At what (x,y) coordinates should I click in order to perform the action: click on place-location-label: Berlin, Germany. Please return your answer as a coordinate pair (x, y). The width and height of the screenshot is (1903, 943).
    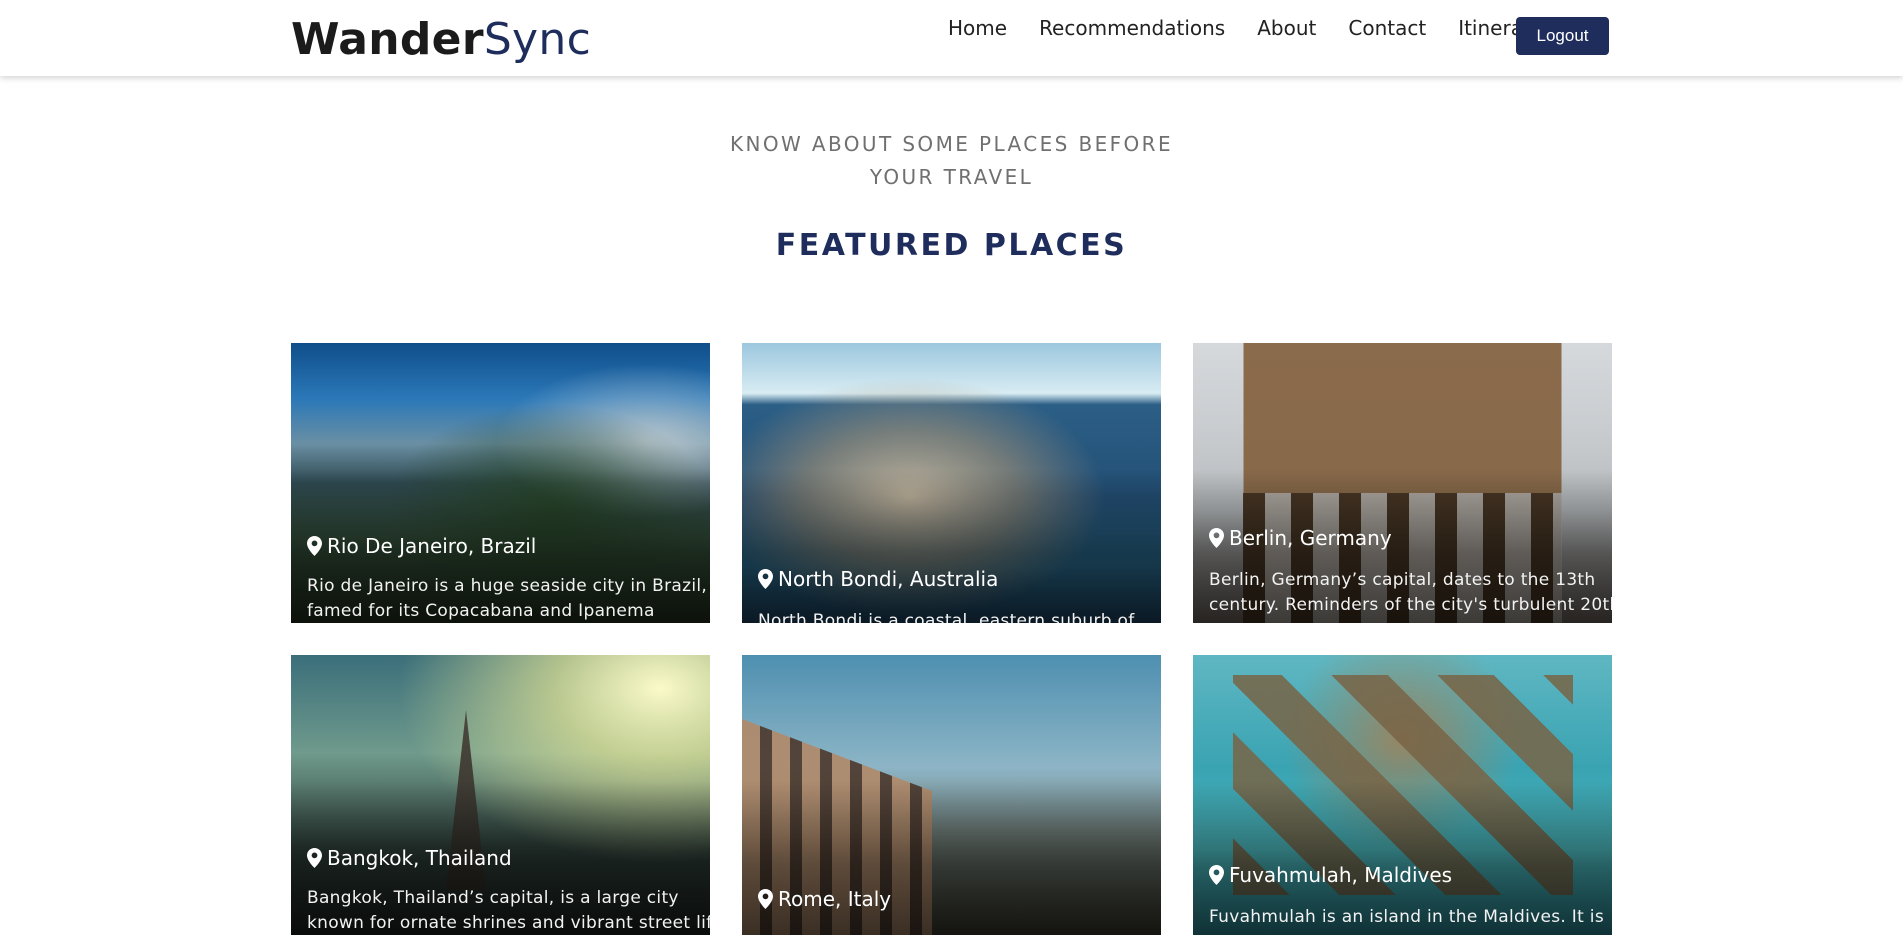
    Looking at the image, I should click on (1310, 538).